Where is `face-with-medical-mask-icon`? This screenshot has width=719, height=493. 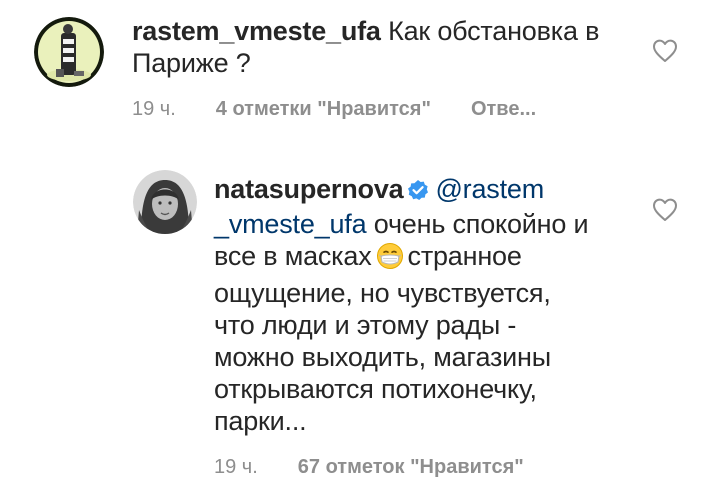 face-with-medical-mask-icon is located at coordinates (390, 259).